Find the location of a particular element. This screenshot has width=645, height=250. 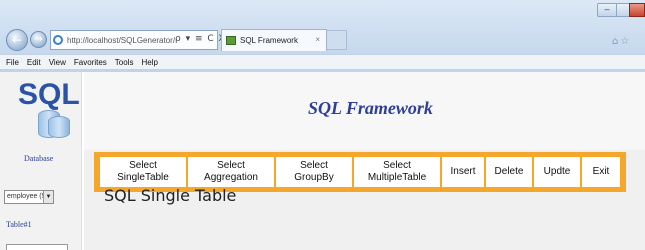

select-group-by-button: Select GroupBy is located at coordinates (314, 172).